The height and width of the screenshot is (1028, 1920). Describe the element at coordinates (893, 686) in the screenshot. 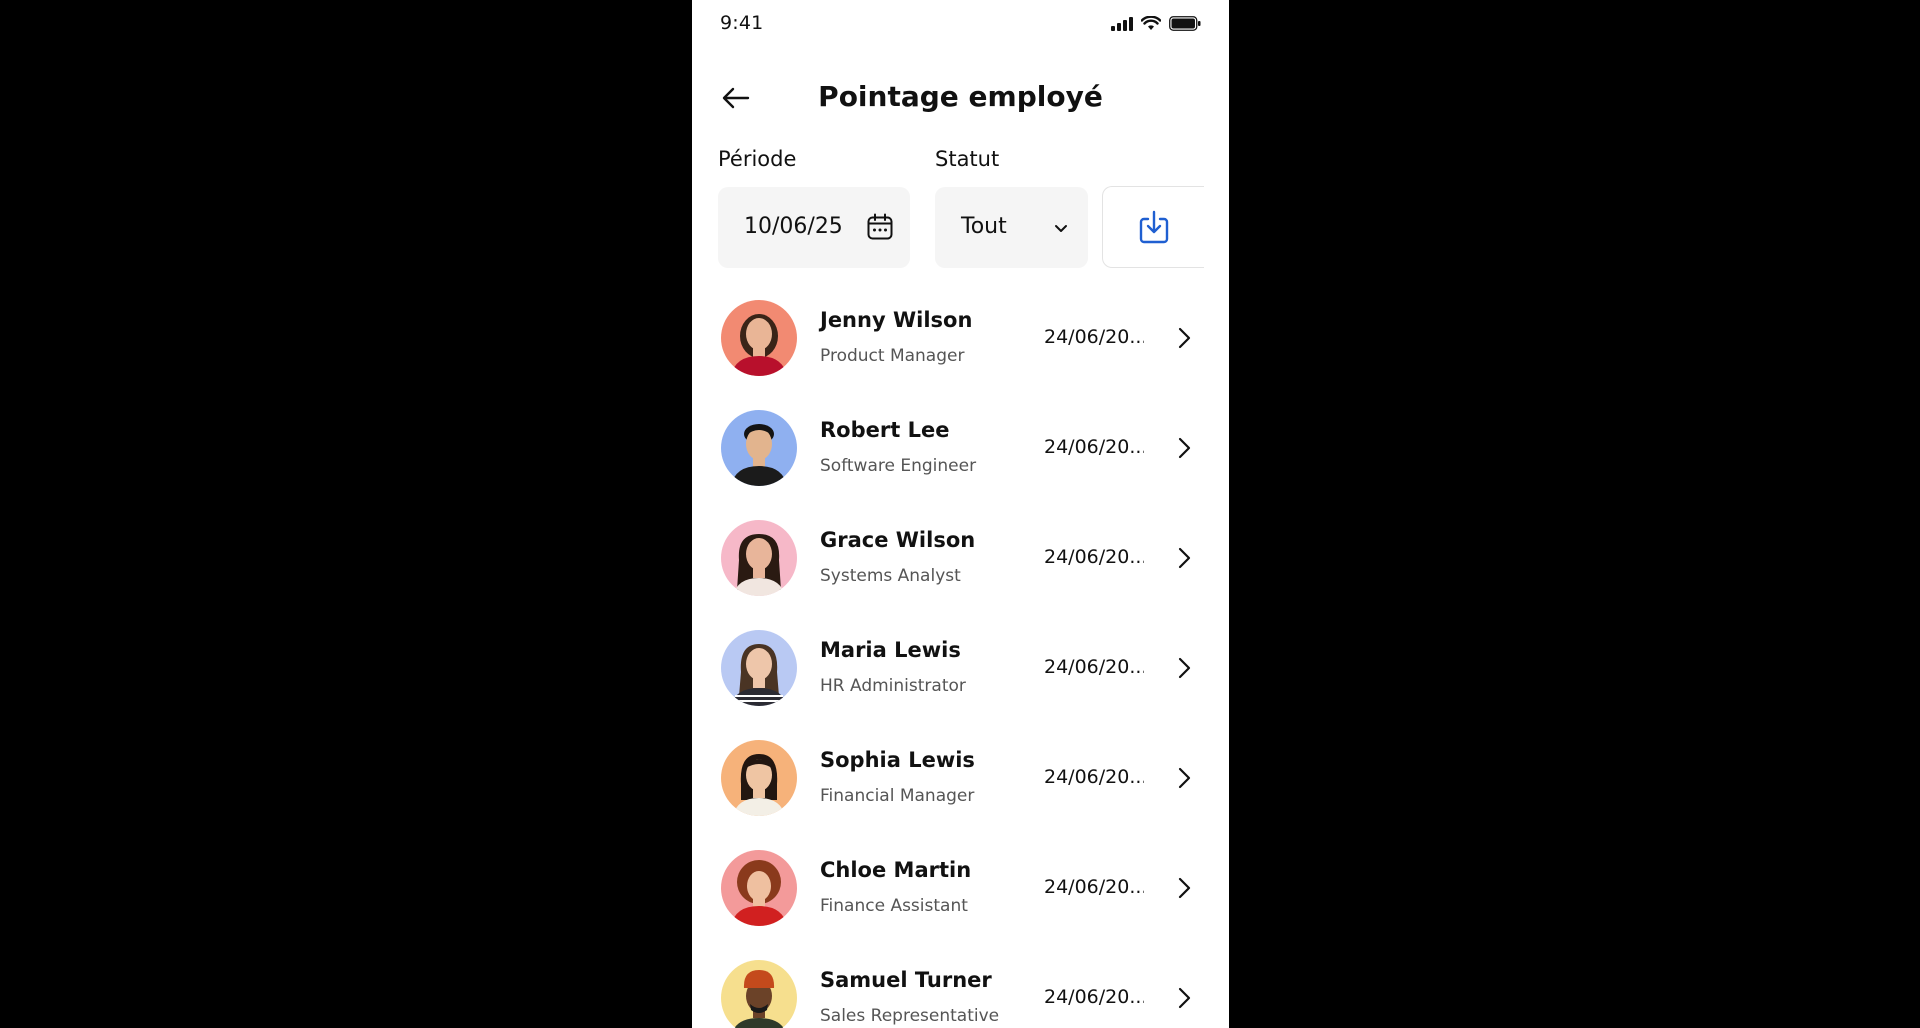

I see `employee-role: HR Administrator` at that location.